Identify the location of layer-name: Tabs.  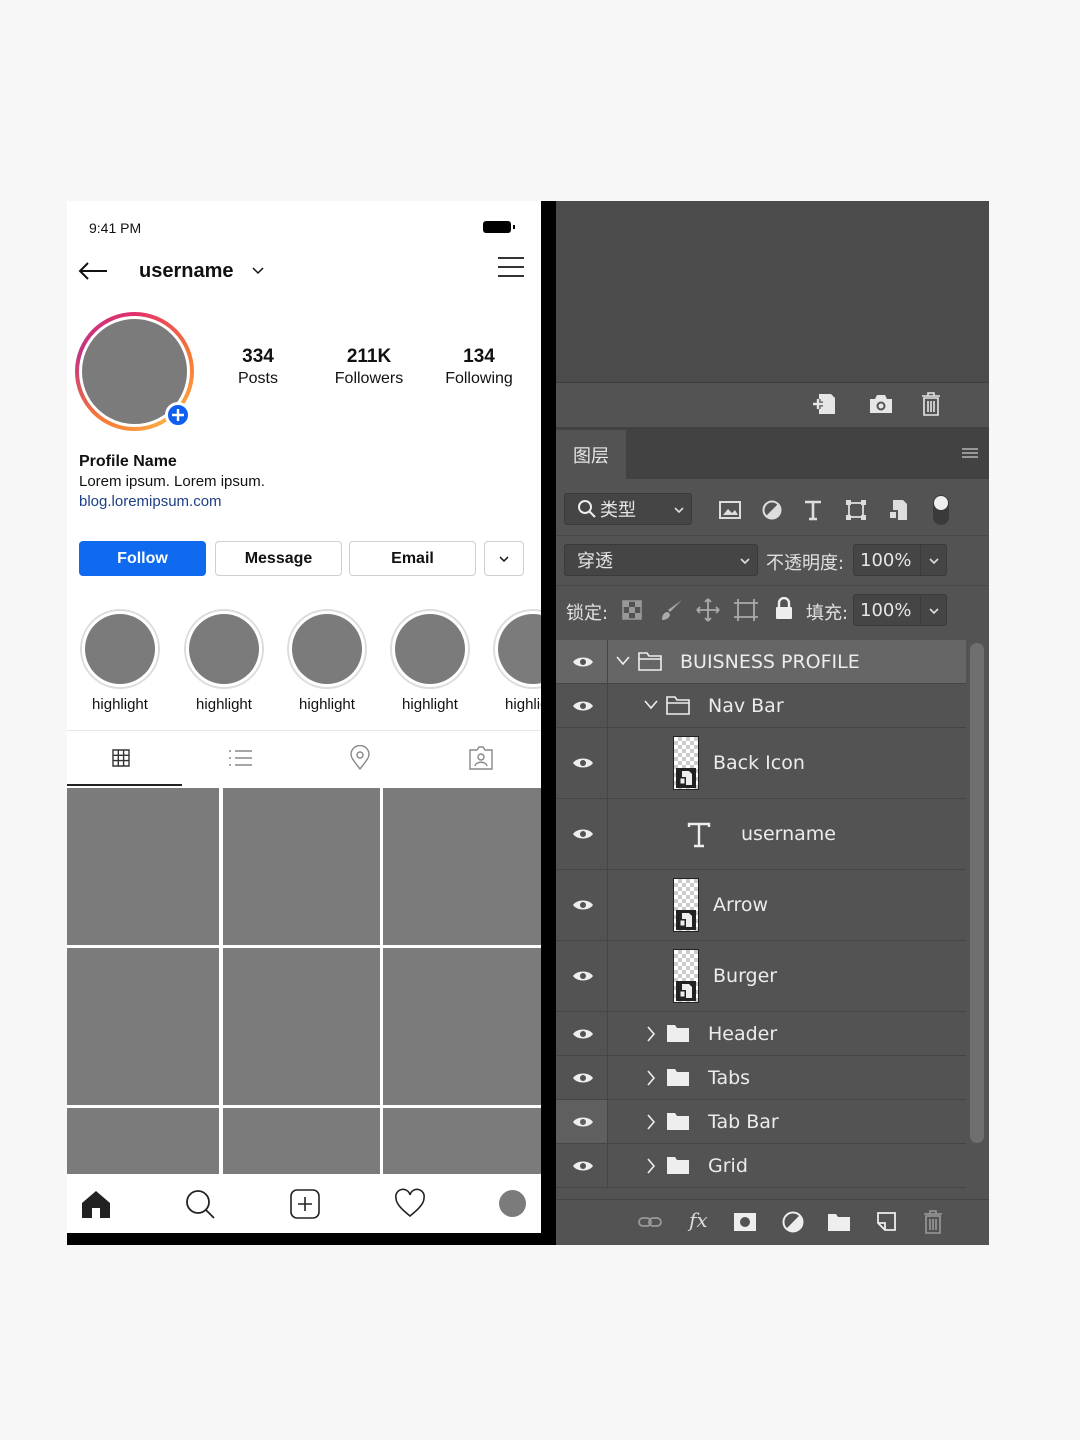
(729, 1078).